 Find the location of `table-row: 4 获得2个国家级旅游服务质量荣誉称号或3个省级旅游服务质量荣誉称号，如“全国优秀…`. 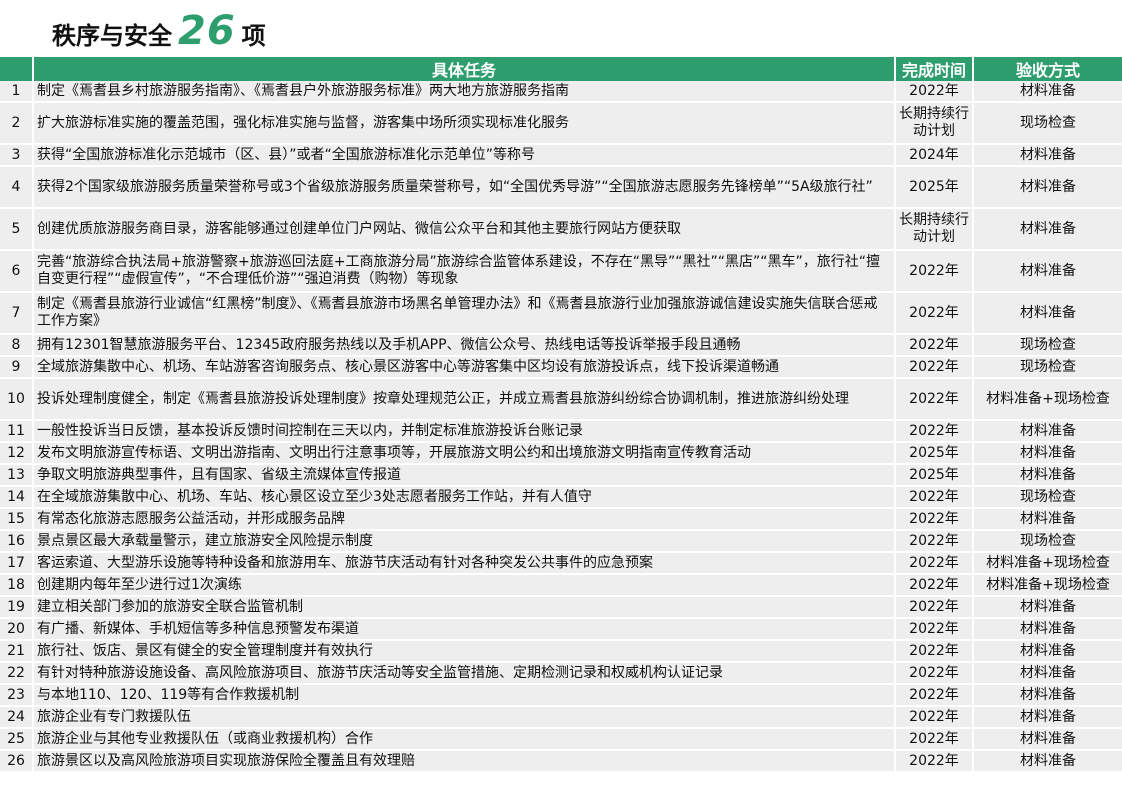

table-row: 4 获得2个国家级旅游服务质量荣誉称号或3个省级旅游服务质量荣誉称号，如“全国优秀… is located at coordinates (561, 187).